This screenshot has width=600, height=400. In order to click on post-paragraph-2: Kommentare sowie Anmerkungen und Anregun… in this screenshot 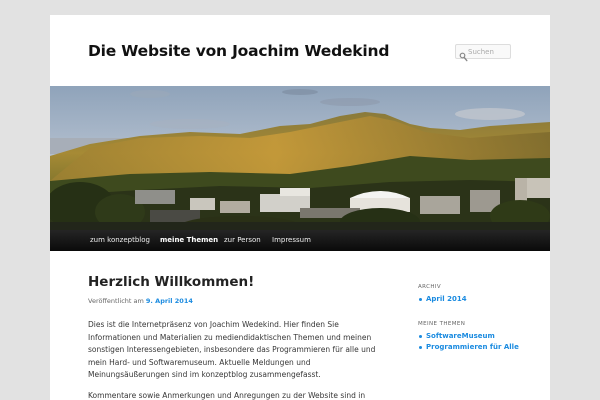, I will do `click(238, 395)`.